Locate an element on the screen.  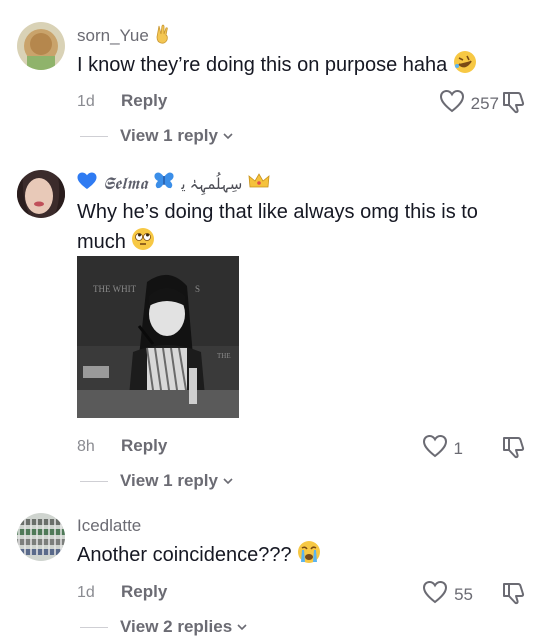
username: Icedlatte is located at coordinates (109, 526).